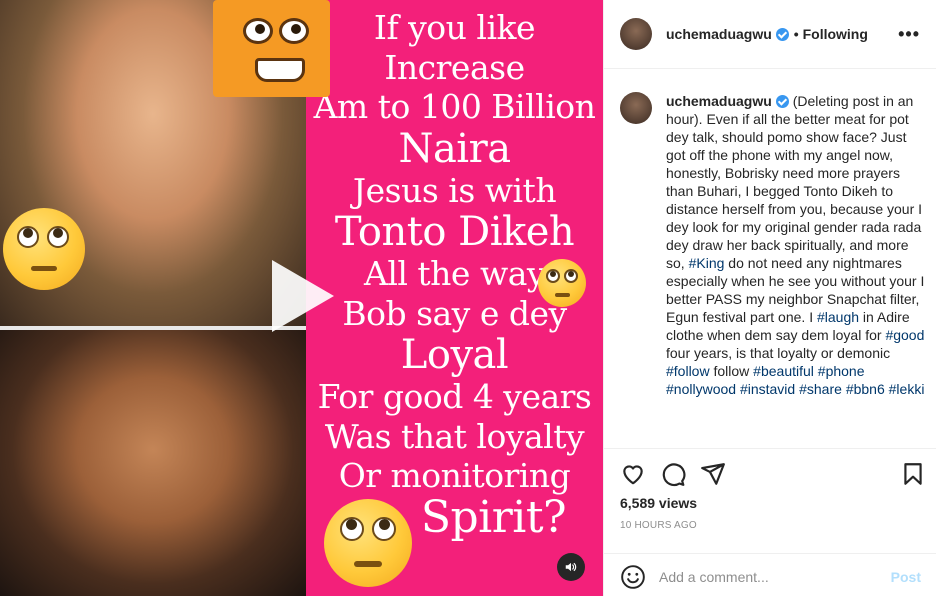 Image resolution: width=936 pixels, height=596 pixels. What do you see at coordinates (658, 503) in the screenshot?
I see `views-count: 6,589 views` at bounding box center [658, 503].